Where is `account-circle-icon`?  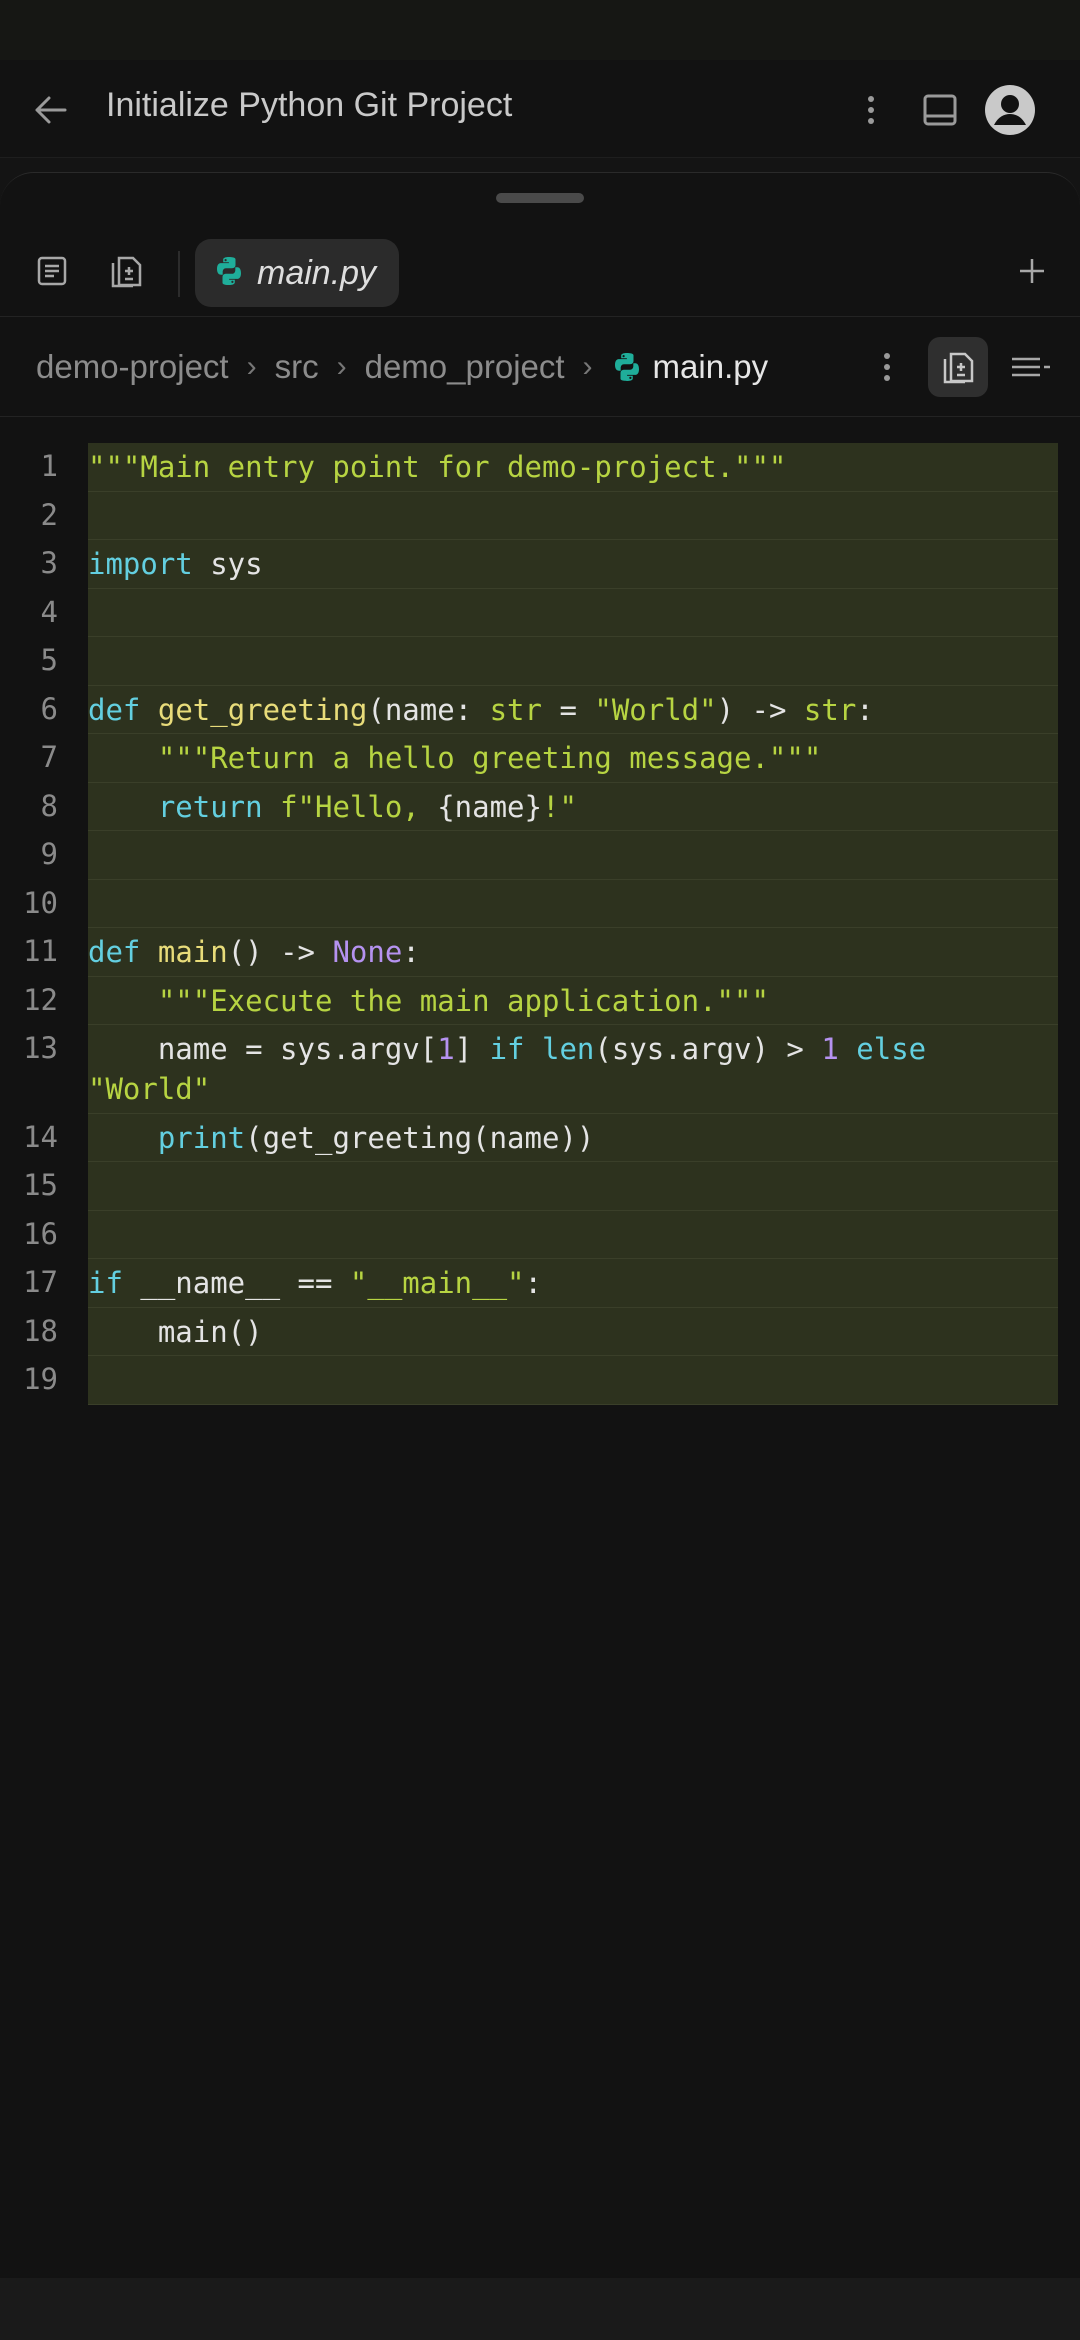 account-circle-icon is located at coordinates (1010, 110).